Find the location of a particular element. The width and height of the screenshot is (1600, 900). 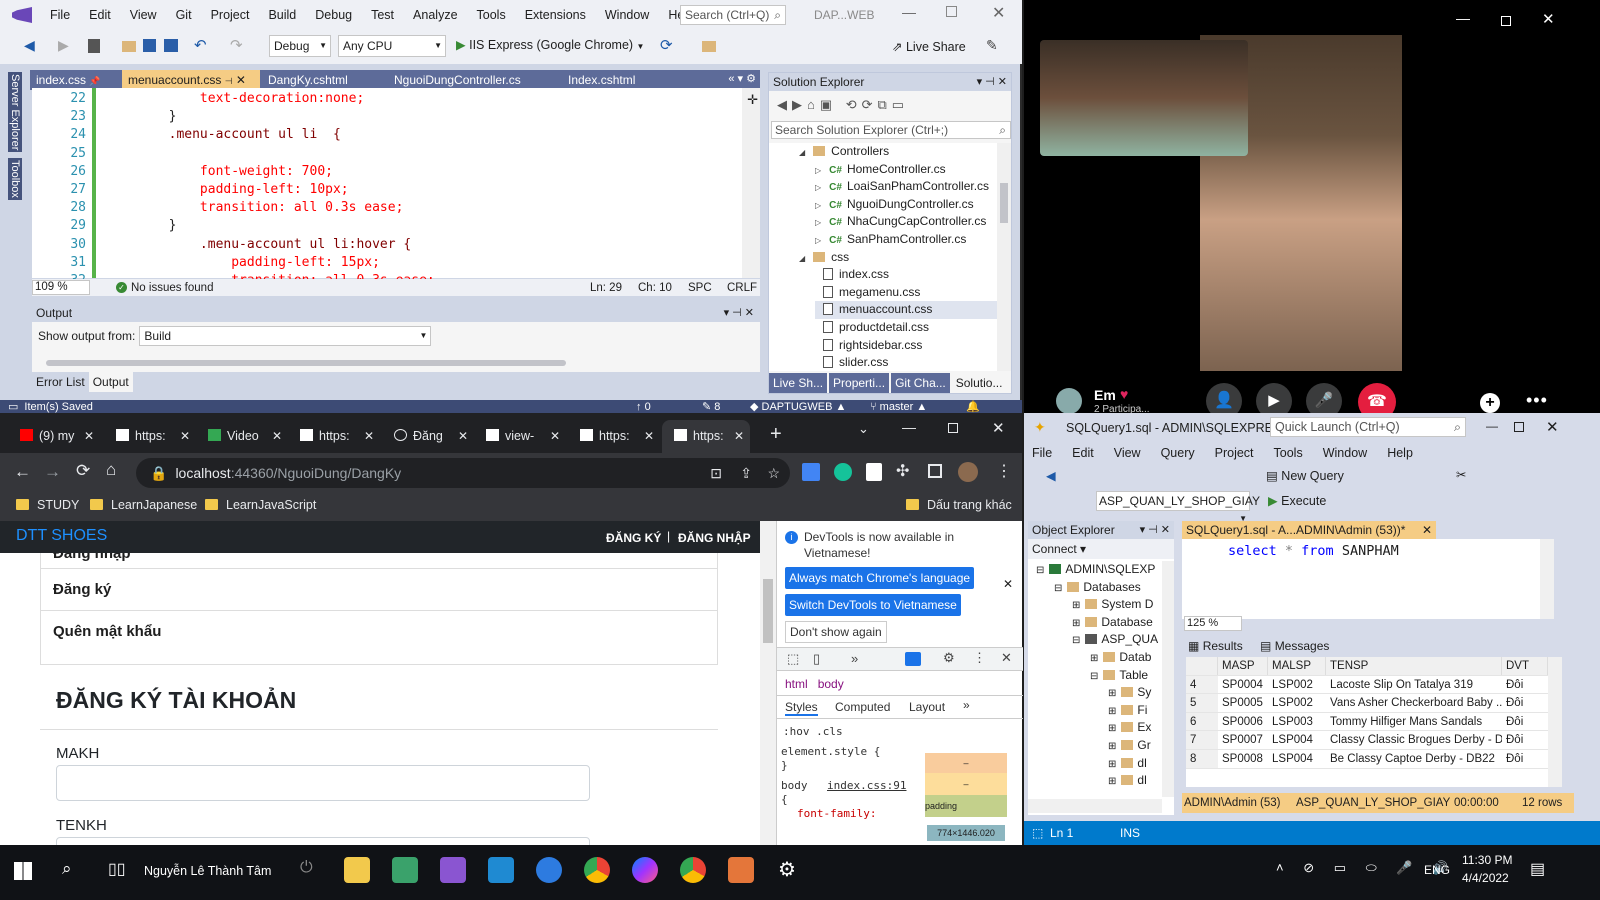

grid-scrollbar is located at coordinates (1555, 722).